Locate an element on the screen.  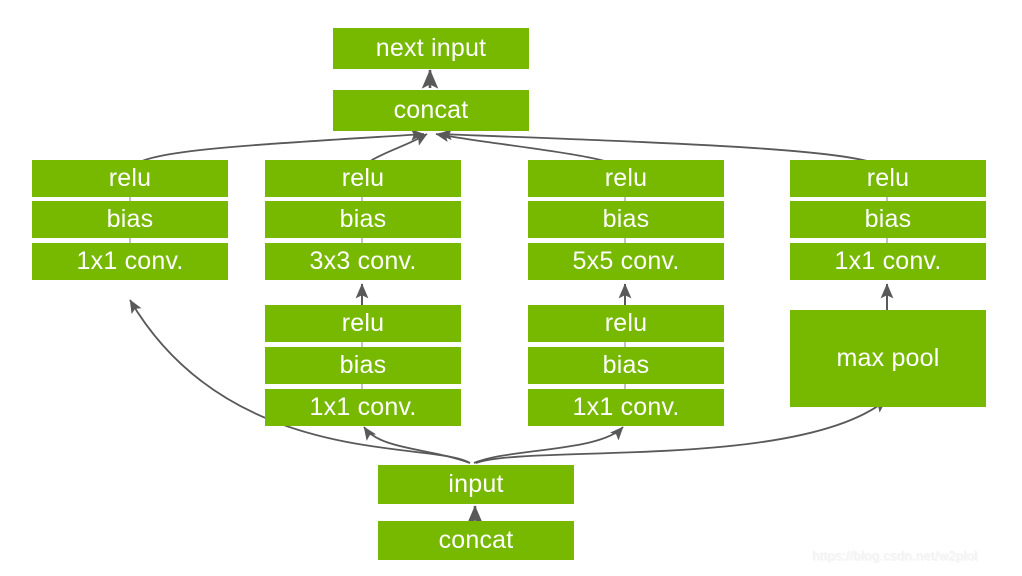
node-b2-conv-3x3: 3x3 conv. is located at coordinates (363, 261).